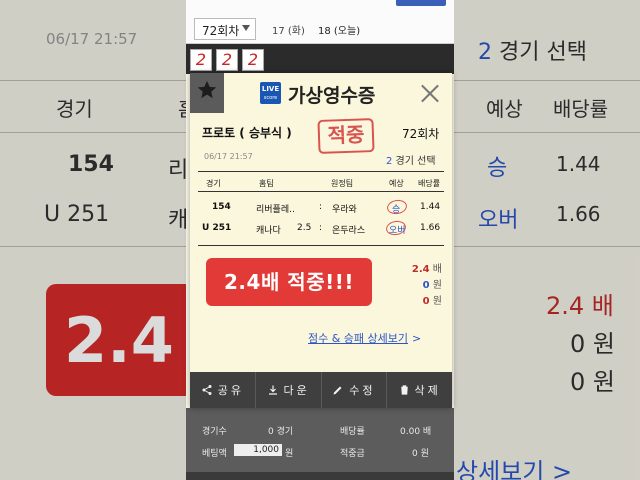 This screenshot has width=640, height=480. I want to click on table-top-rule, so click(321, 171).